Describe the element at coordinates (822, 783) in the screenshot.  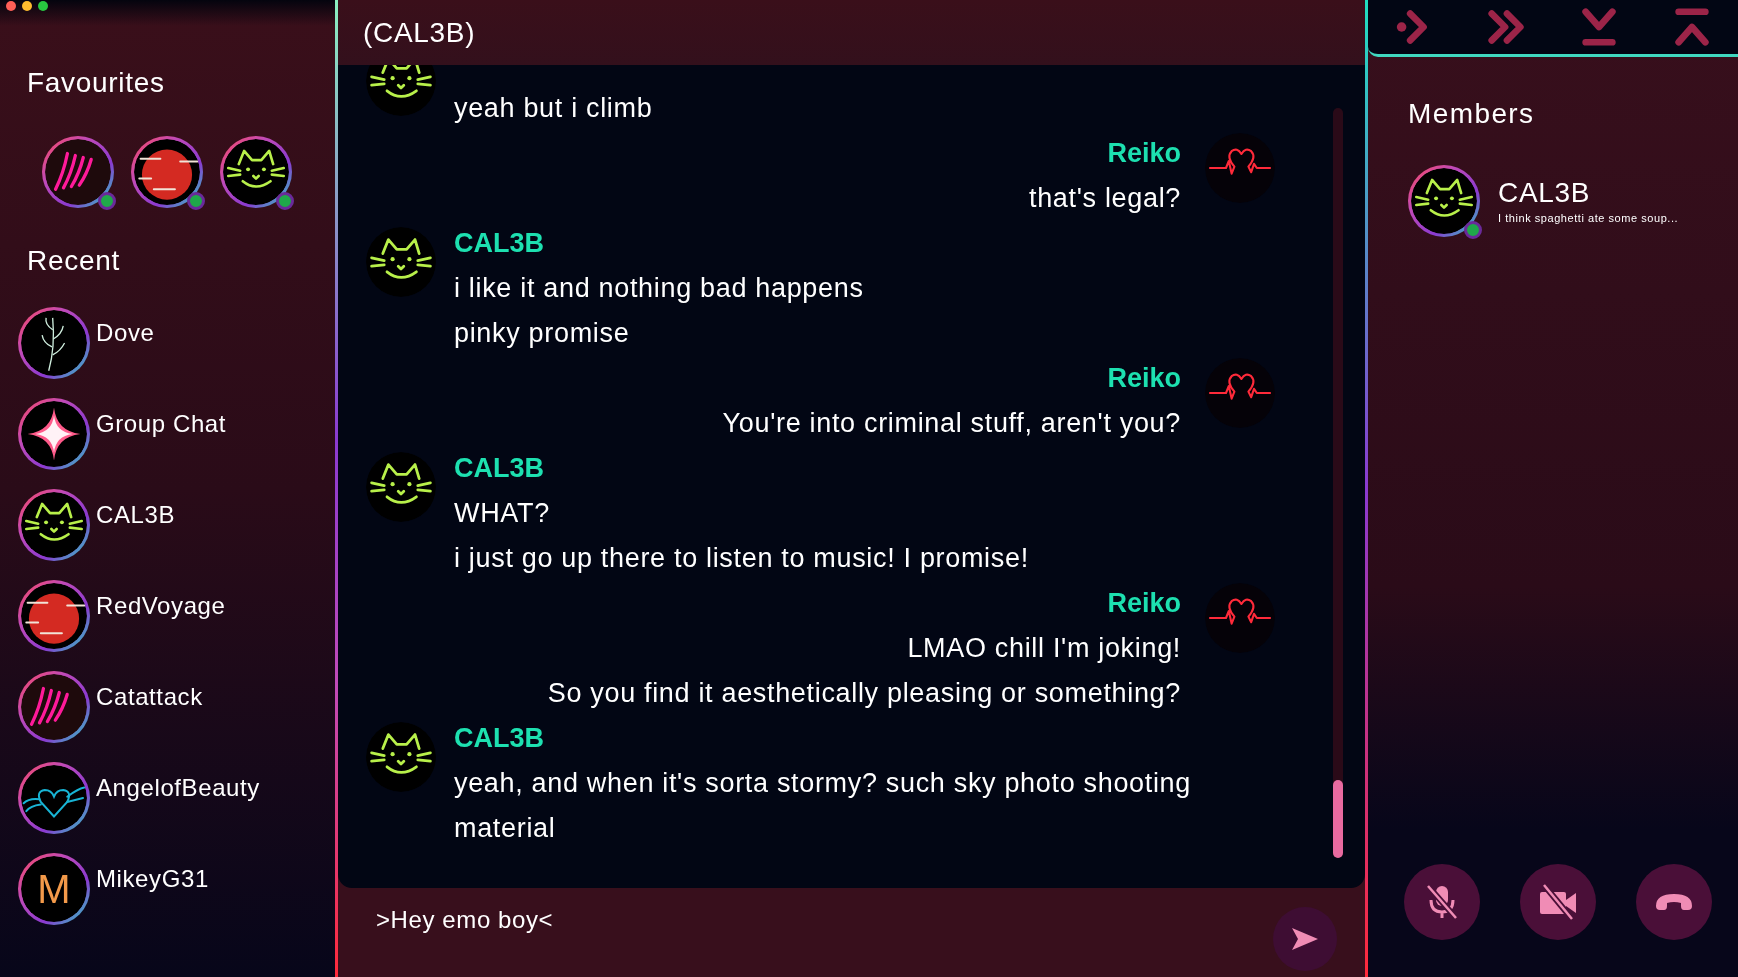
I see `message-text: yeah, and when it's sorta stormy? such sky photo shooting` at that location.